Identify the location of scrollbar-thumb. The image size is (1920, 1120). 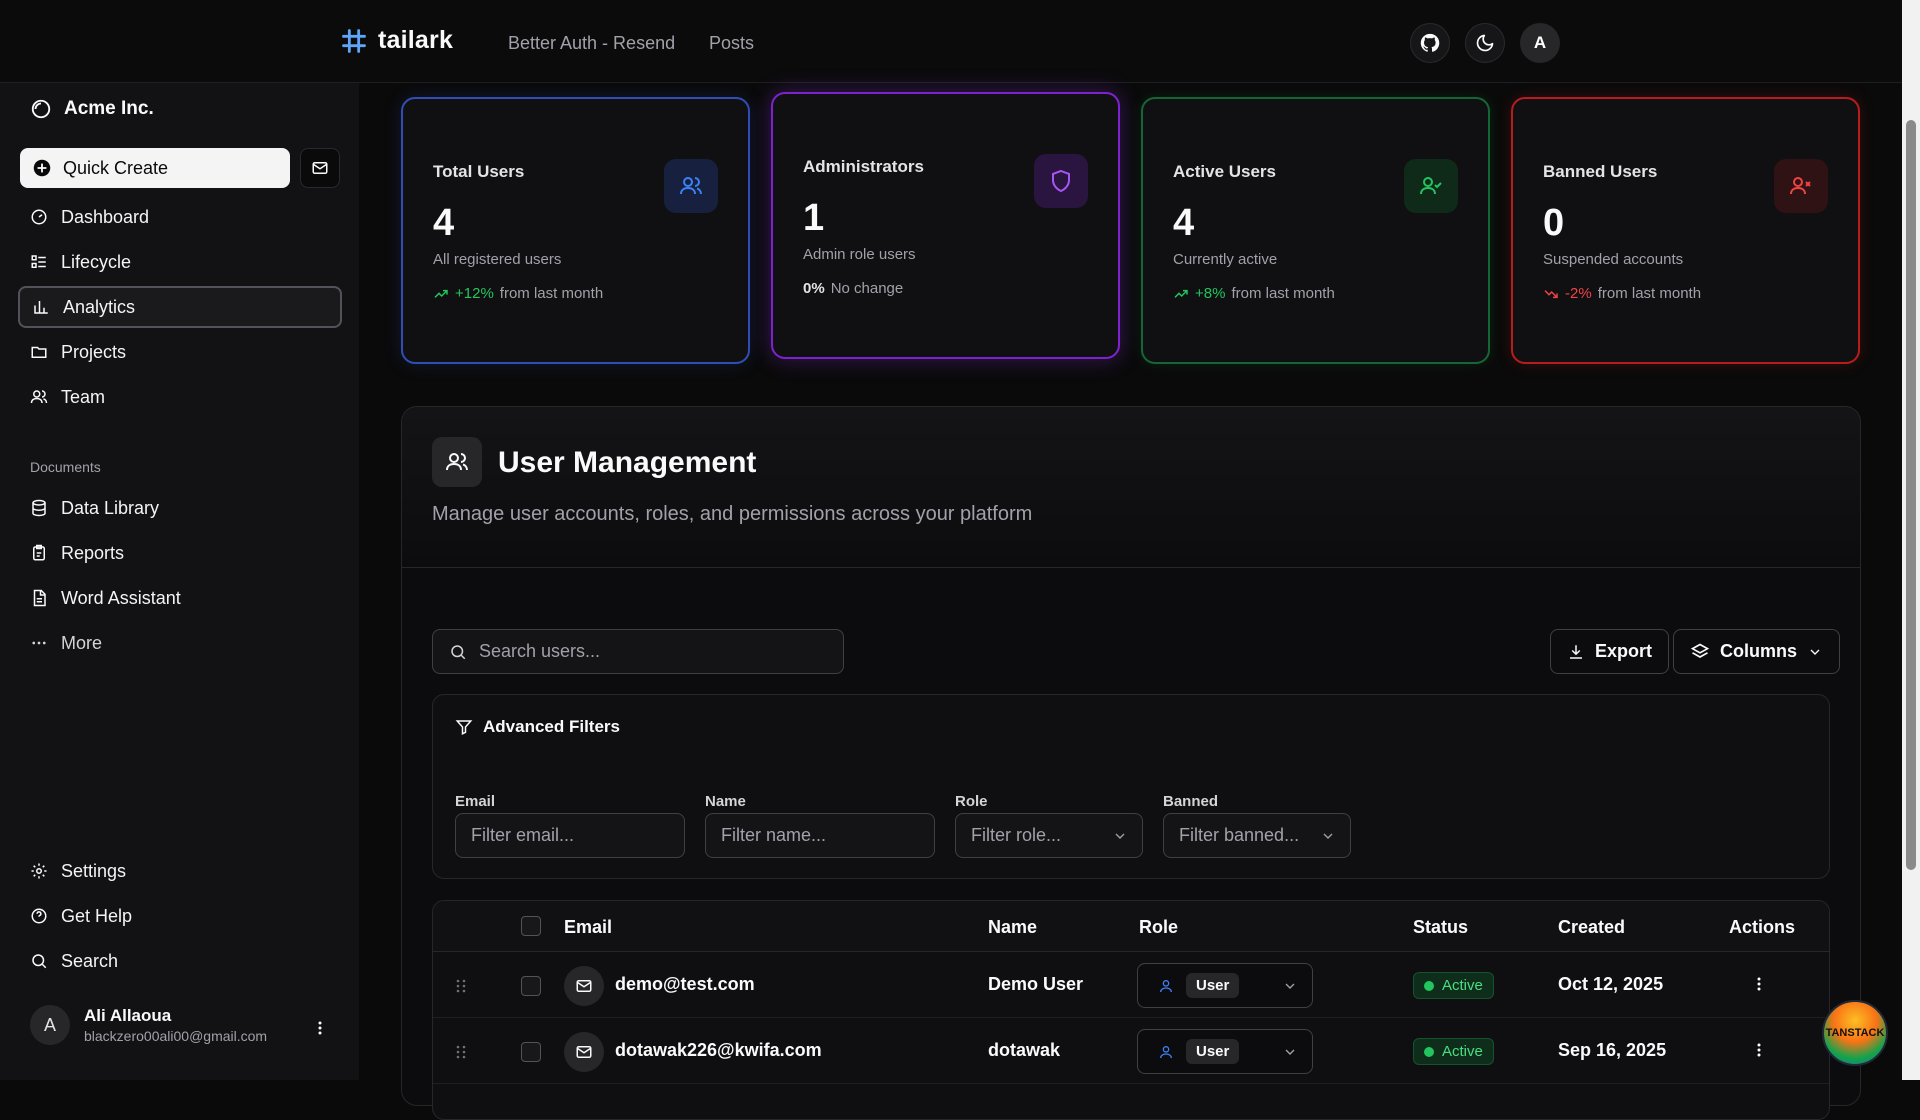
(1911, 495).